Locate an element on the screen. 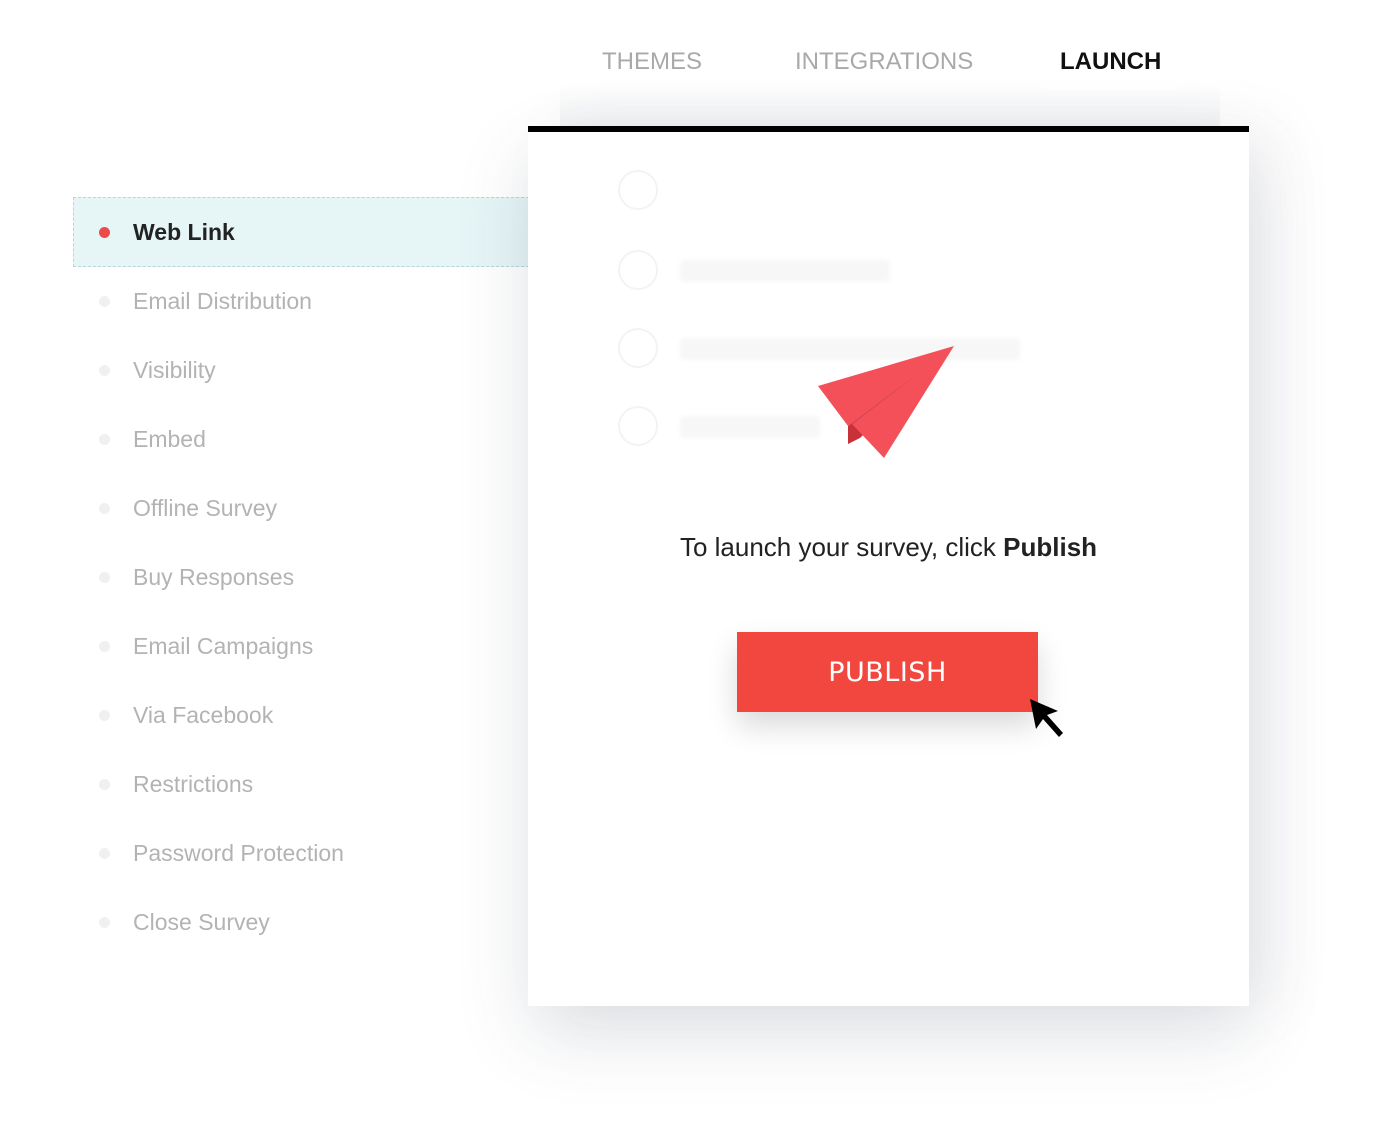 The width and height of the screenshot is (1380, 1134). sidebar-item-label: Email Campaigns is located at coordinates (223, 646).